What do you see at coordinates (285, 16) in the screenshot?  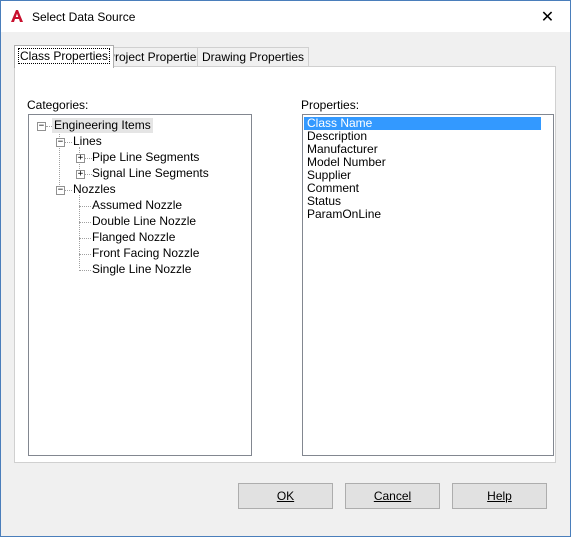 I see `title-bar: Select Data Source ✕` at bounding box center [285, 16].